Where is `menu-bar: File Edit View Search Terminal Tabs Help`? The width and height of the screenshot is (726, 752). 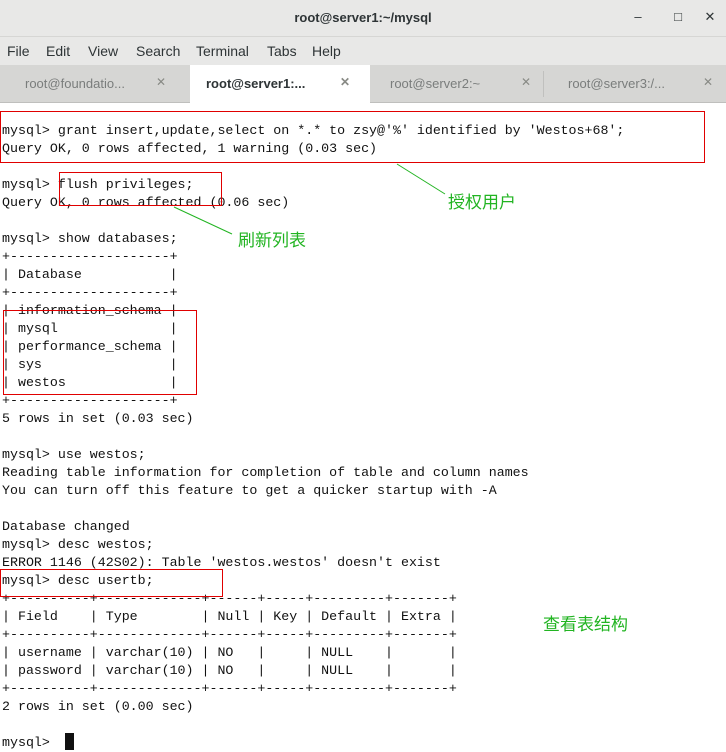 menu-bar: File Edit View Search Terminal Tabs Help is located at coordinates (363, 51).